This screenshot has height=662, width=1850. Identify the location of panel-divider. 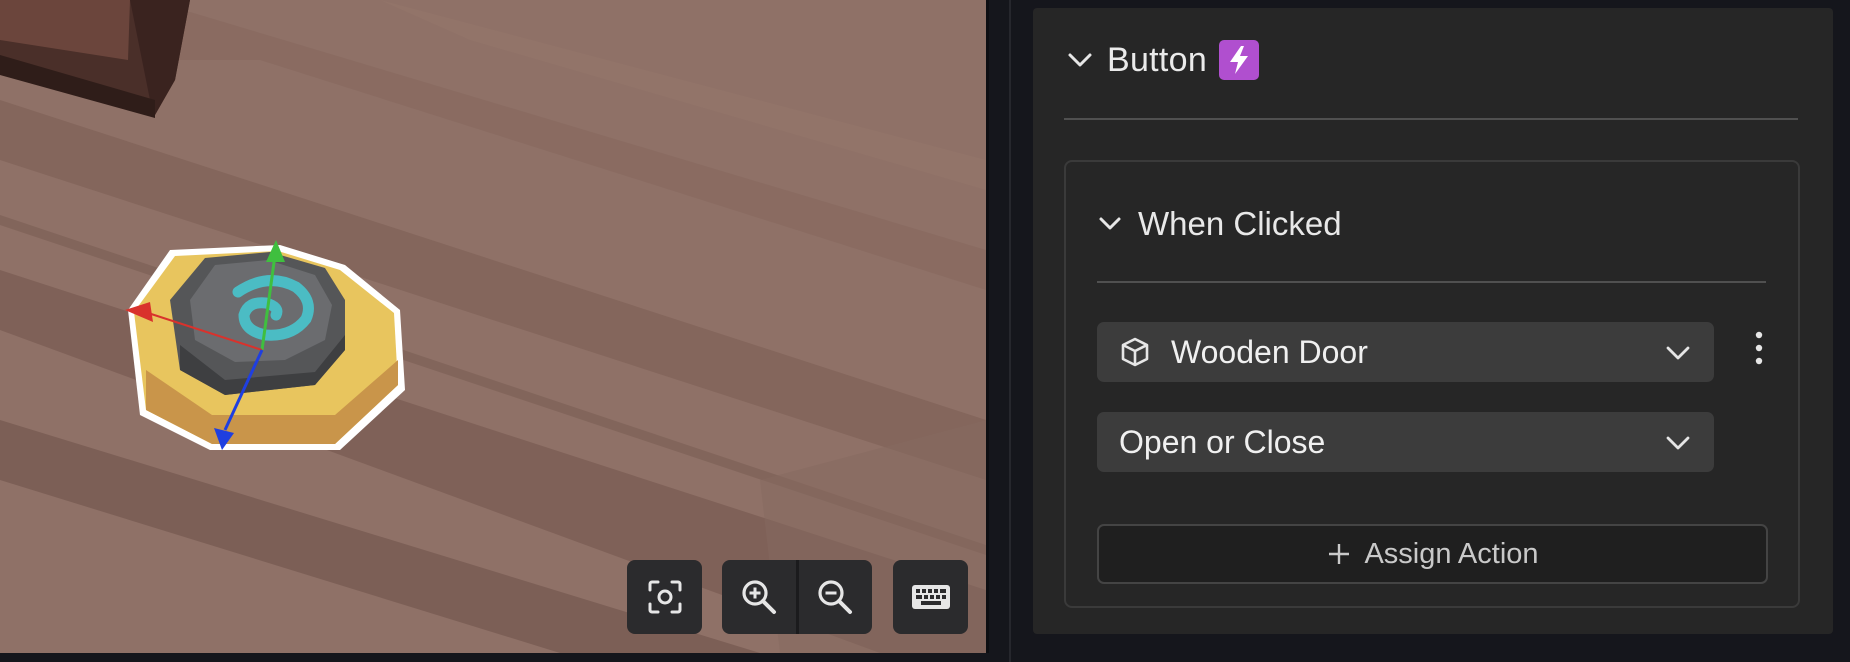
(1001, 331).